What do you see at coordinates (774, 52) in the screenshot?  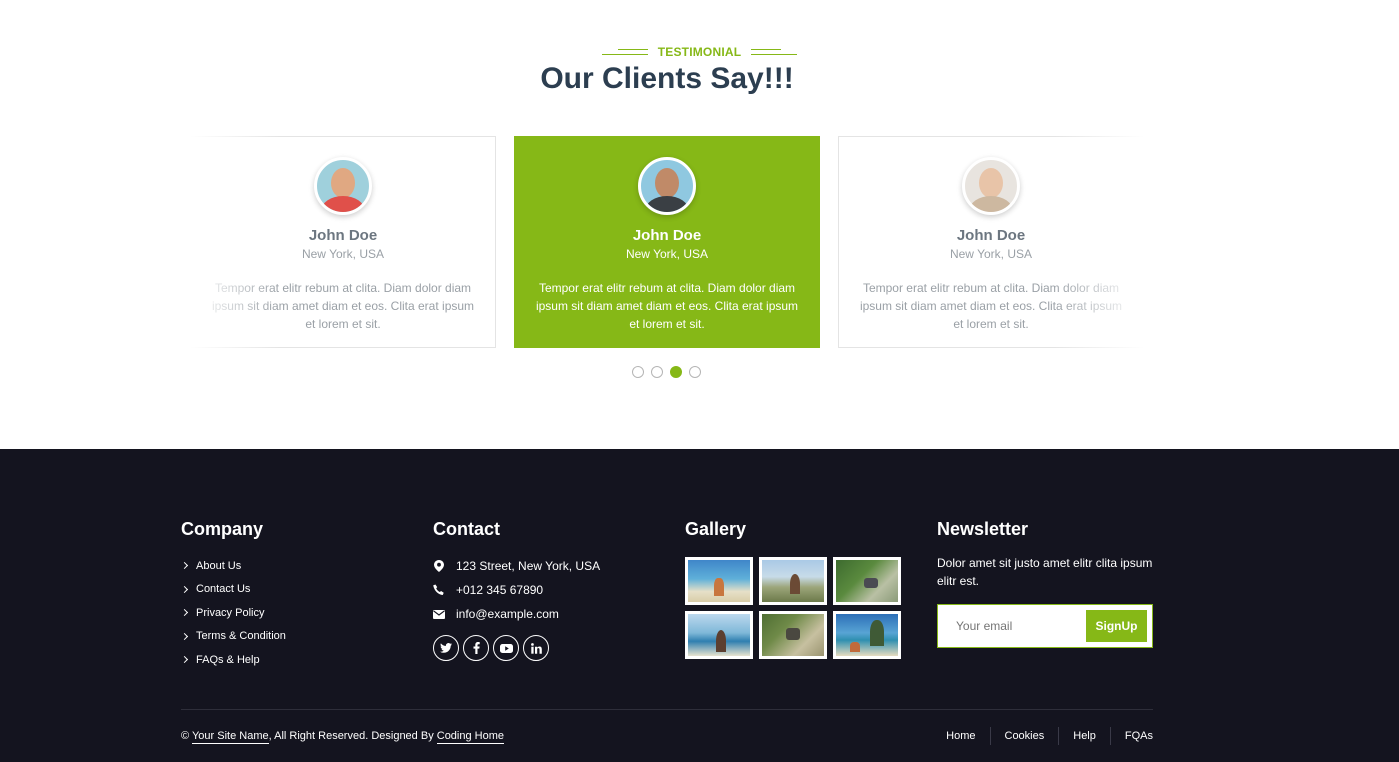 I see `eyebrow-lines-right` at bounding box center [774, 52].